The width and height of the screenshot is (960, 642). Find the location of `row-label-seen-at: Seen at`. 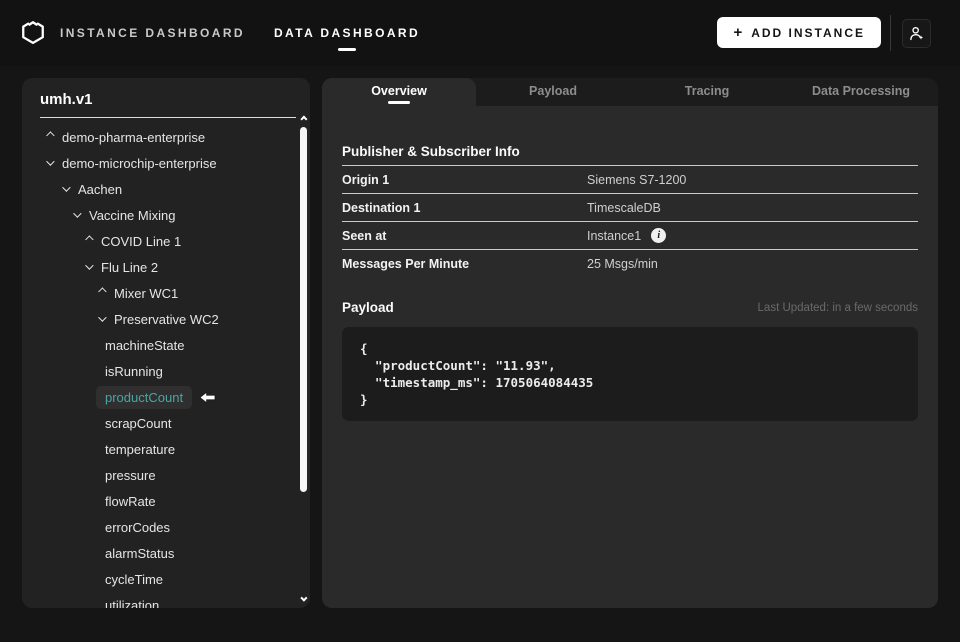

row-label-seen-at: Seen at is located at coordinates (364, 235).